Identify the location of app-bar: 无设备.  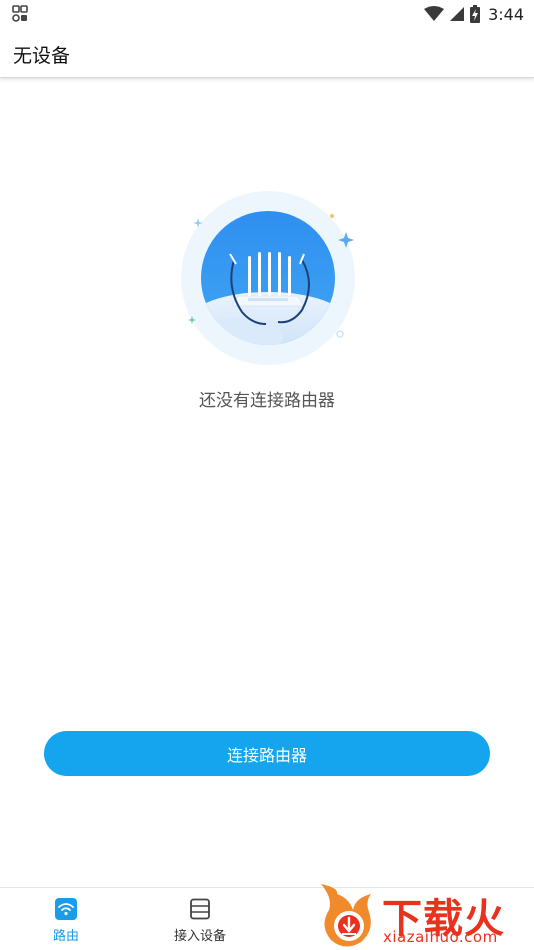
(267, 53).